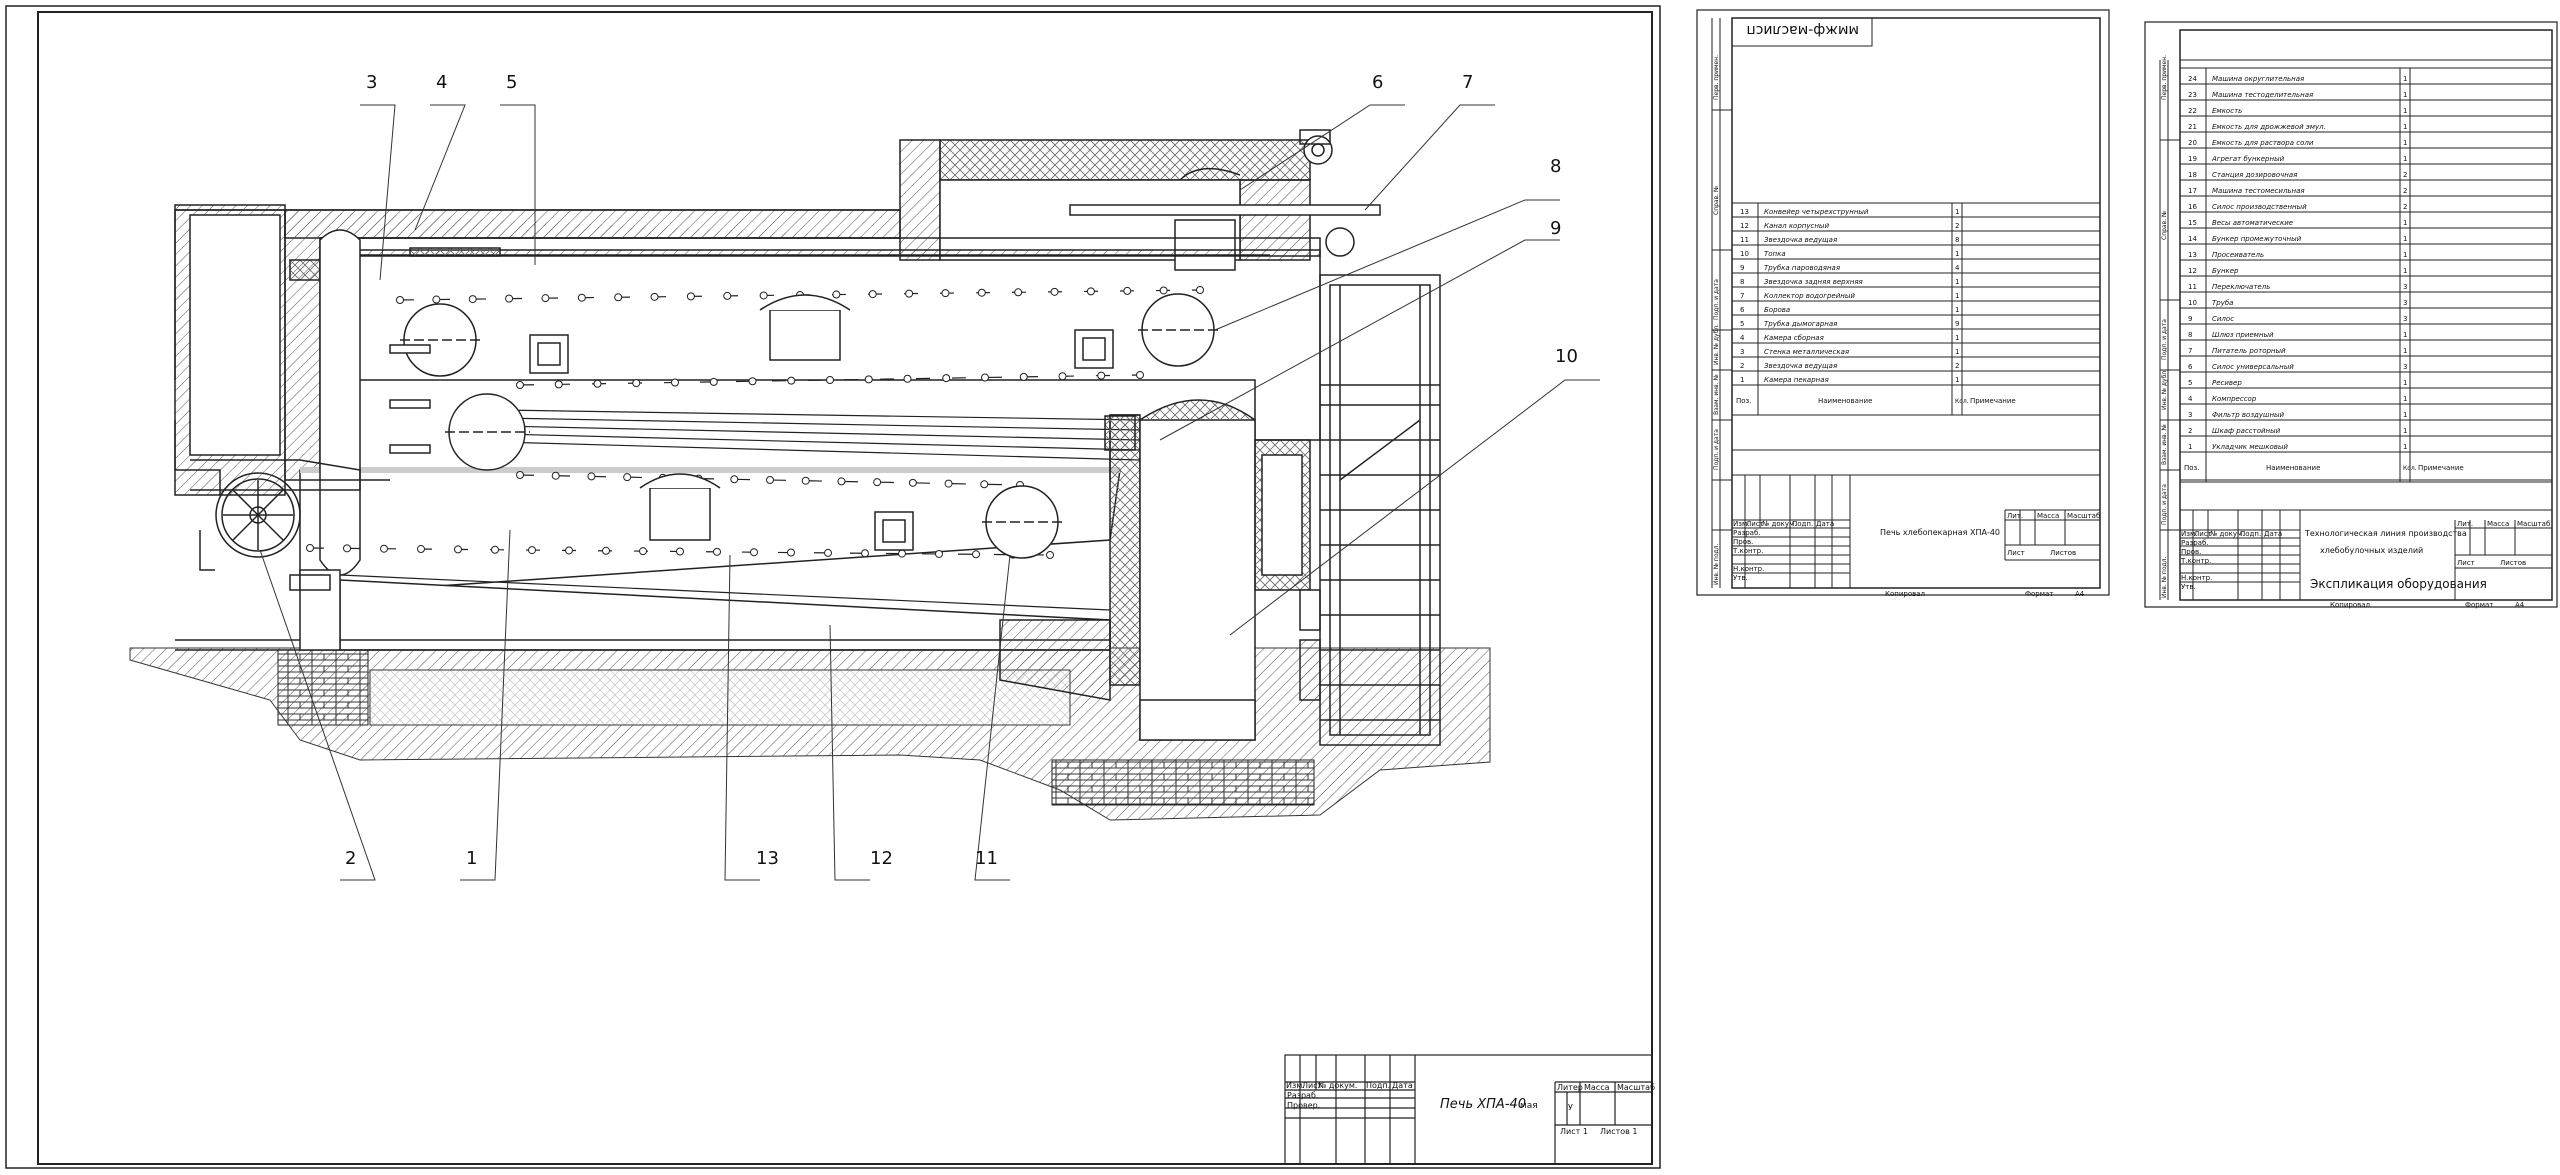 The image size is (2560, 1175). I want to click on table-cell-name: Звездочка ведущая, so click(1800, 366).